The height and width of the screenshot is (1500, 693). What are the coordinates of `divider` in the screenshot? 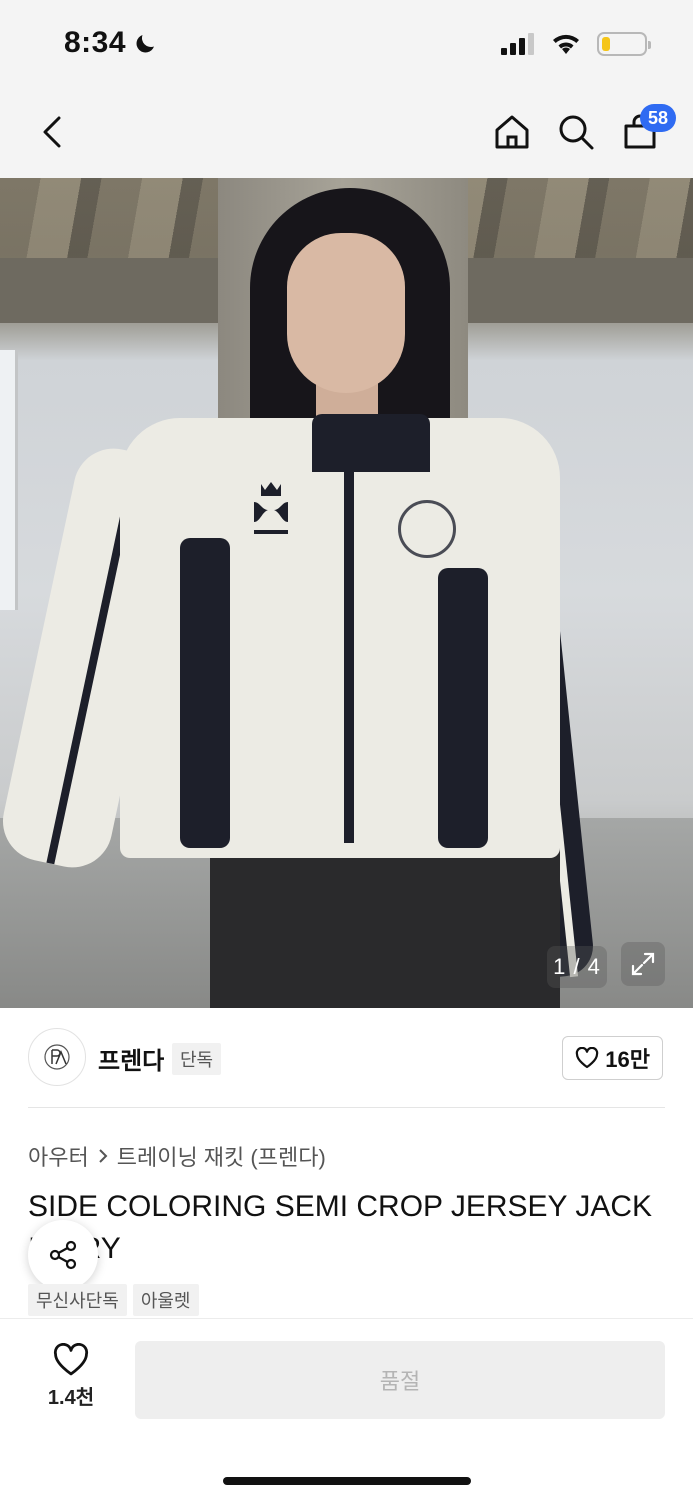 It's located at (346, 1107).